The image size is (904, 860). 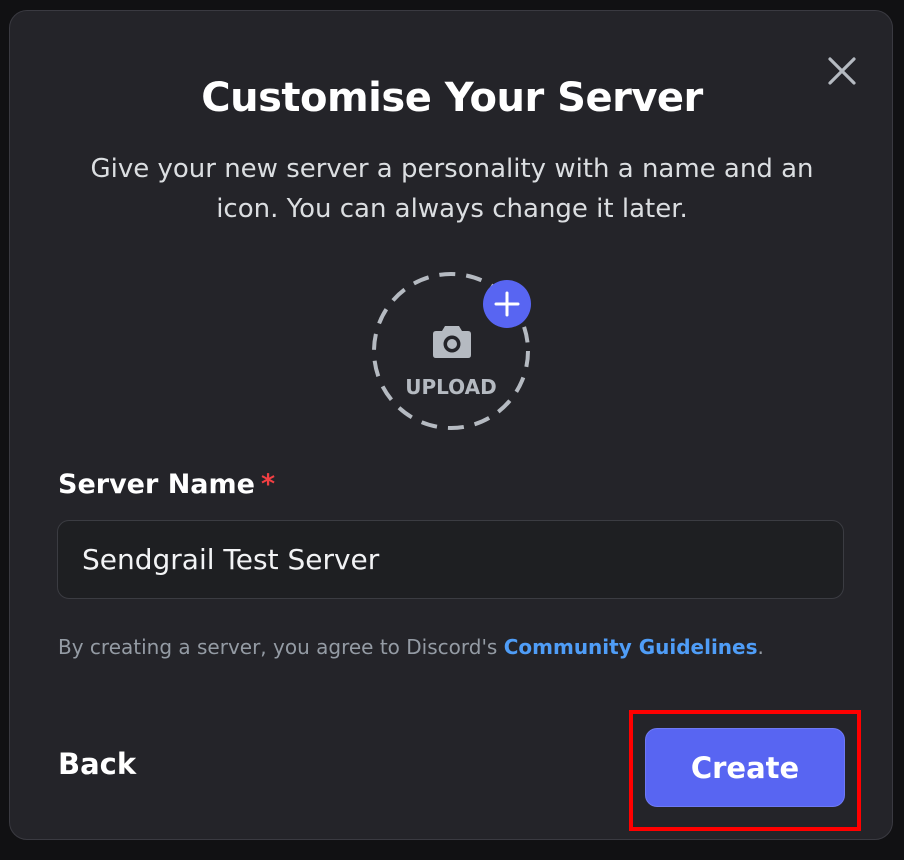 What do you see at coordinates (631, 647) in the screenshot?
I see `community-guidelines-link: Community Guidelines` at bounding box center [631, 647].